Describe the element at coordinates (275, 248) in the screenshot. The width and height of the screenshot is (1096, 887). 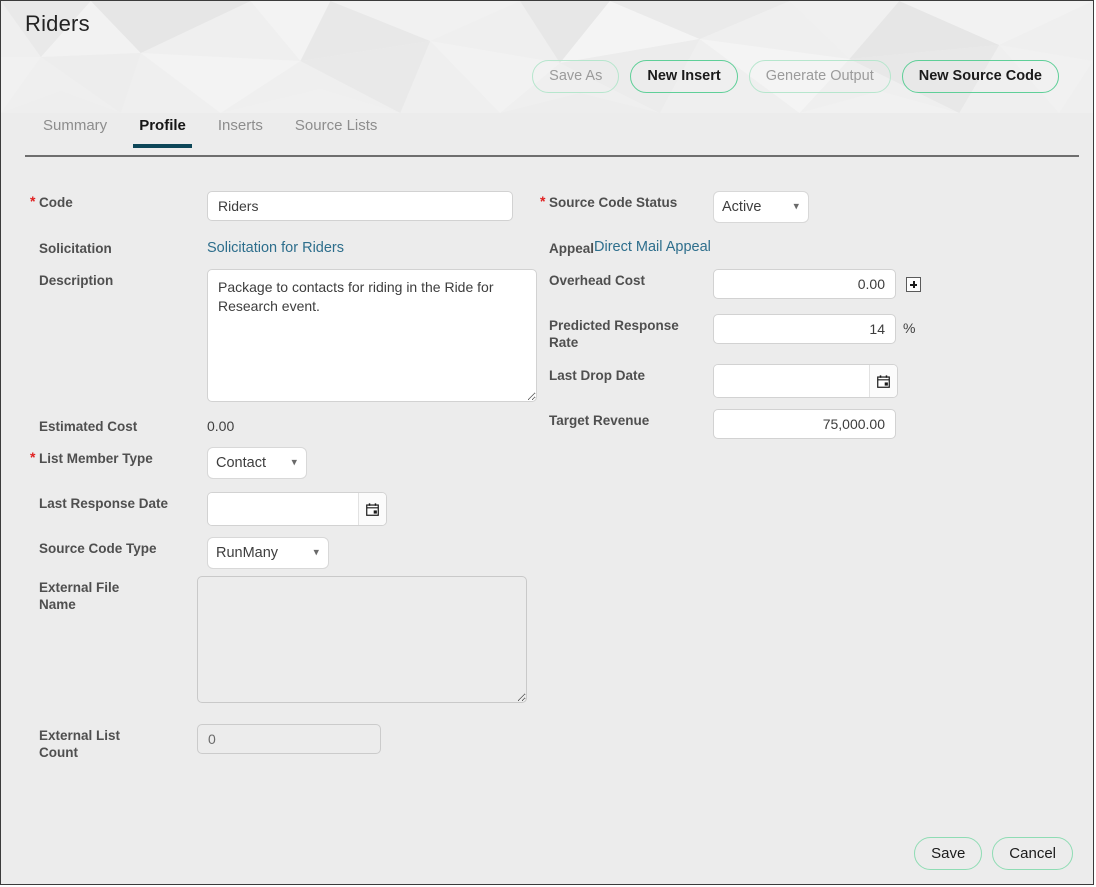
I see `solicitation-link: Solicitation for Riders` at that location.